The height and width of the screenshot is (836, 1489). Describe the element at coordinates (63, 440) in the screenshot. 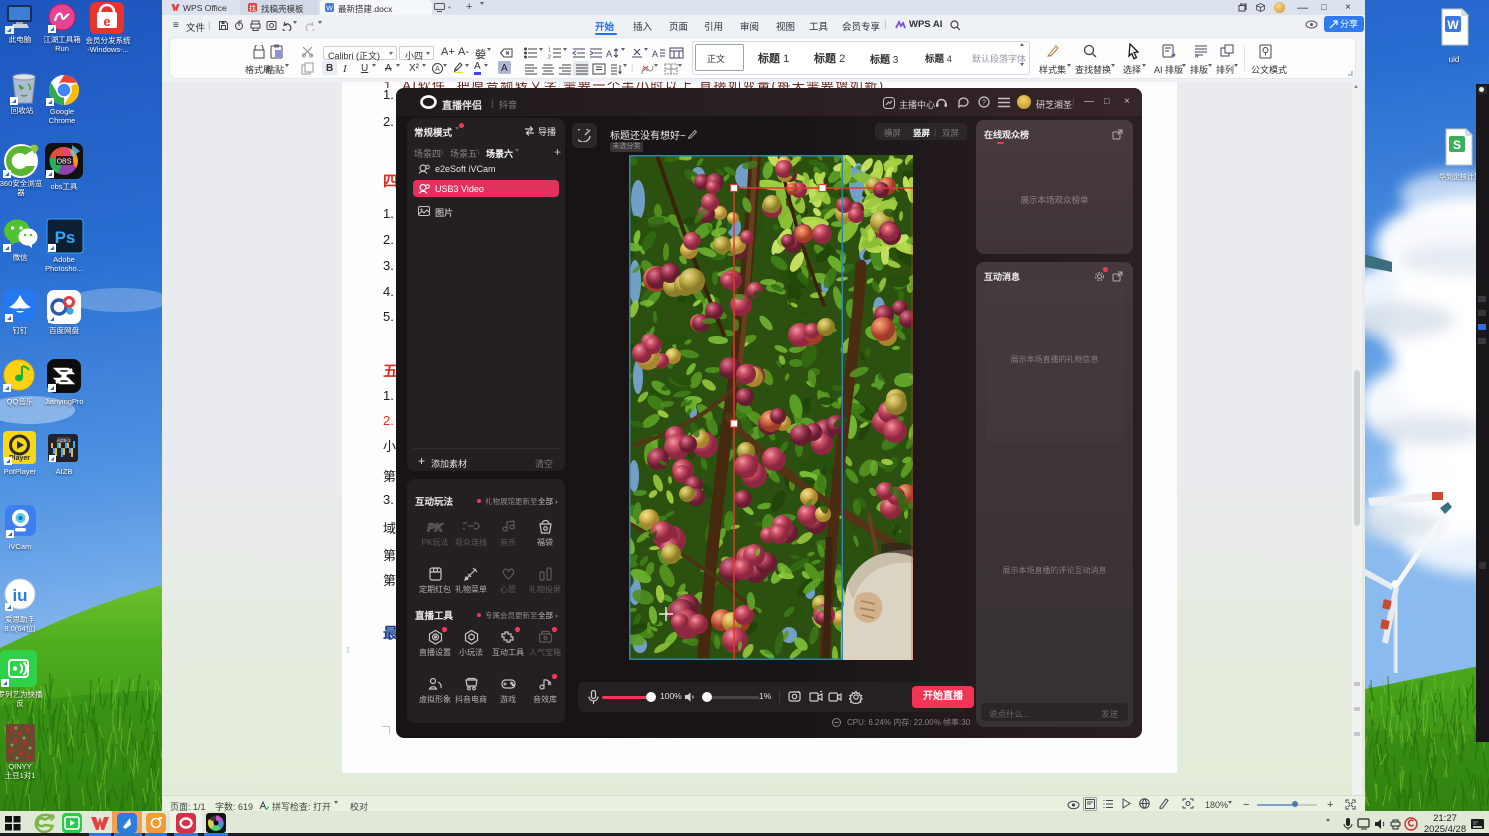

I see `svg-text: AIZB-3` at that location.